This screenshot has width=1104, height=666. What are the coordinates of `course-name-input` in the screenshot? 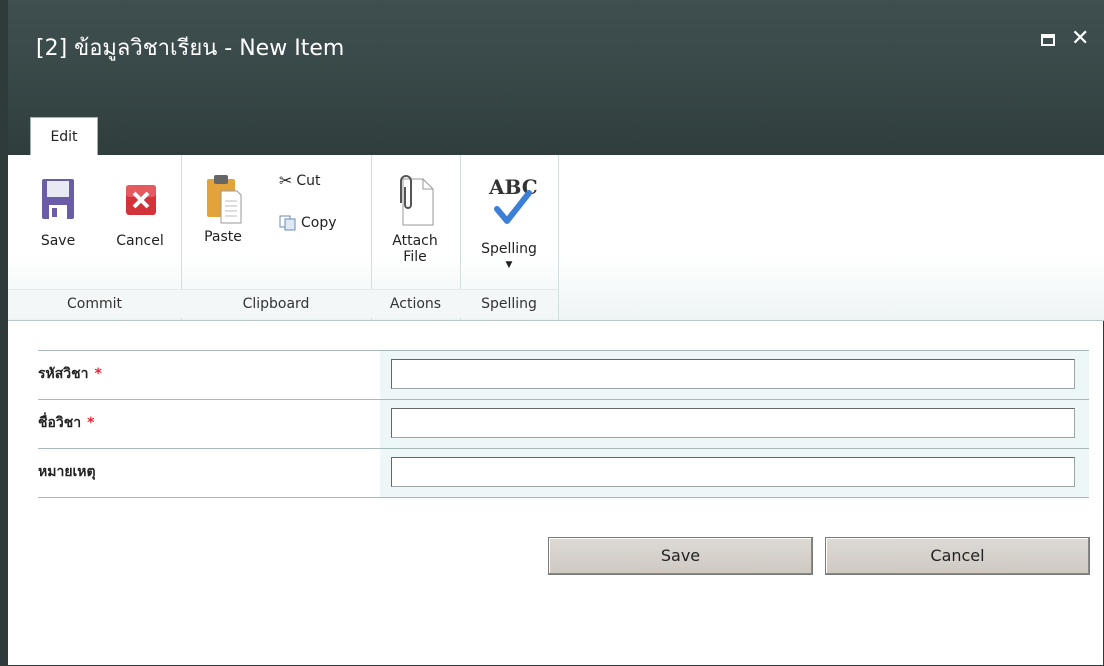 It's located at (733, 423).